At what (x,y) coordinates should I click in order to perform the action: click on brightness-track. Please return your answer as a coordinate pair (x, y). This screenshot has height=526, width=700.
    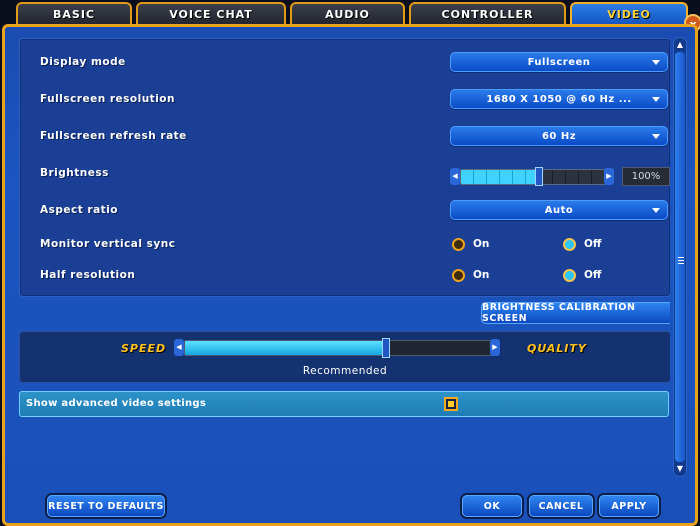
    Looking at the image, I should click on (533, 177).